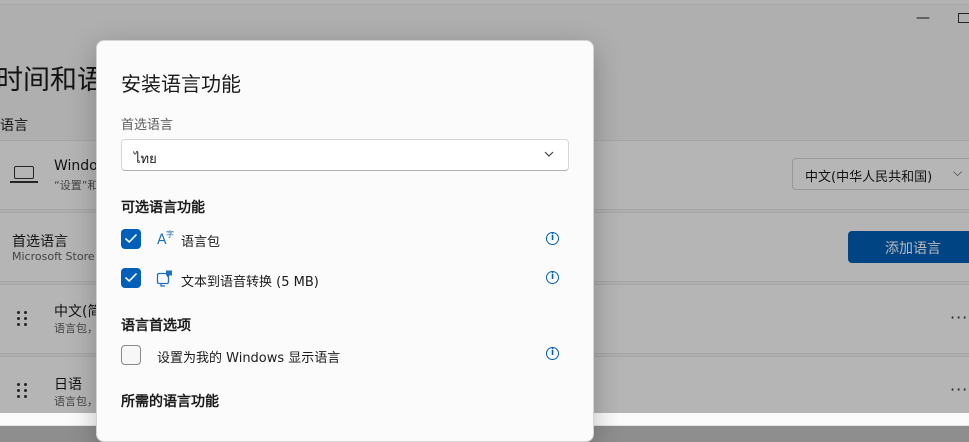 Image resolution: width=969 pixels, height=442 pixels. I want to click on svg-text: 字, so click(170, 234).